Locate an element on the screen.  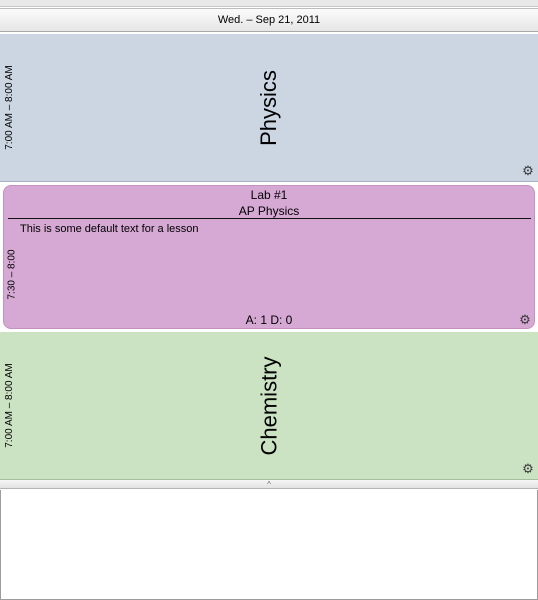
subject-title: Chemistry is located at coordinates (269, 405).